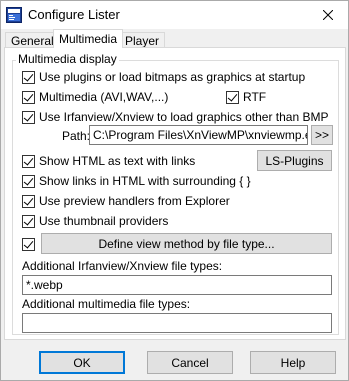 Image resolution: width=349 pixels, height=381 pixels. Describe the element at coordinates (175, 38) in the screenshot. I see `tab-strip: General Multimedia Player` at that location.